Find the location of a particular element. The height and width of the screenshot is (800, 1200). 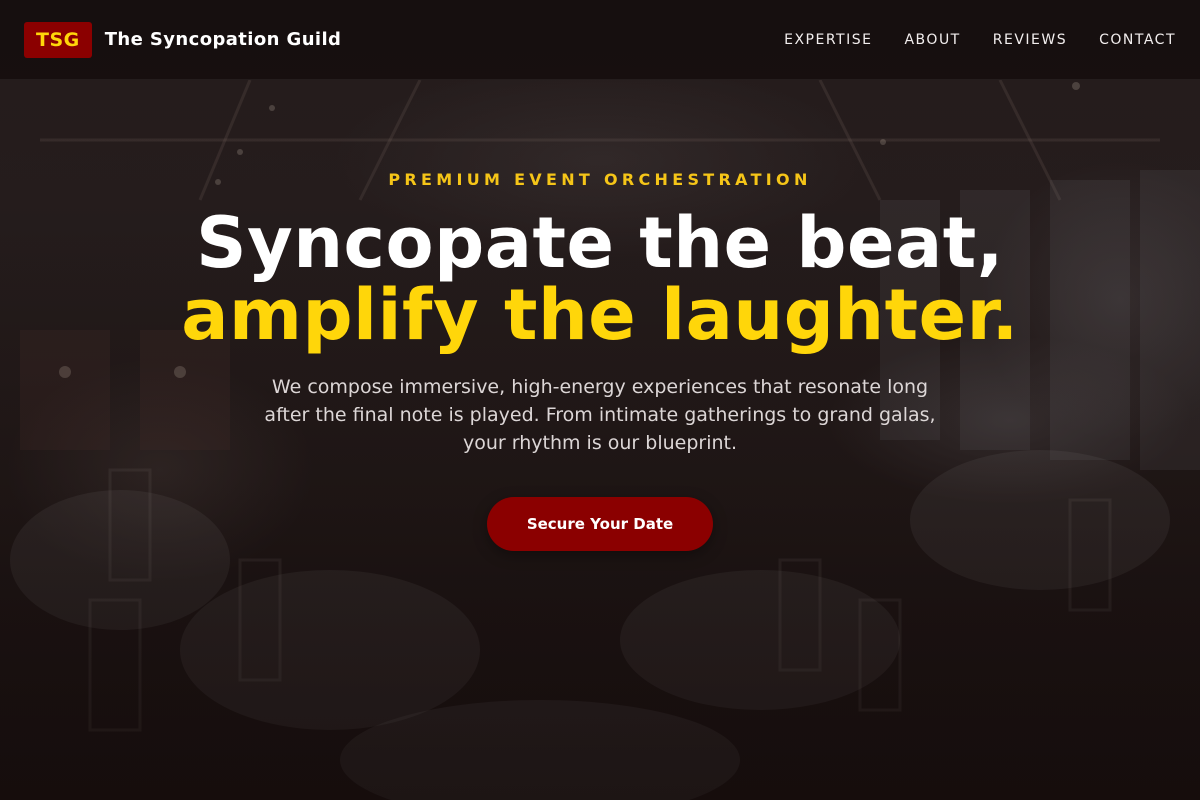

nav-link-reviews: REVIEWS is located at coordinates (1030, 40).